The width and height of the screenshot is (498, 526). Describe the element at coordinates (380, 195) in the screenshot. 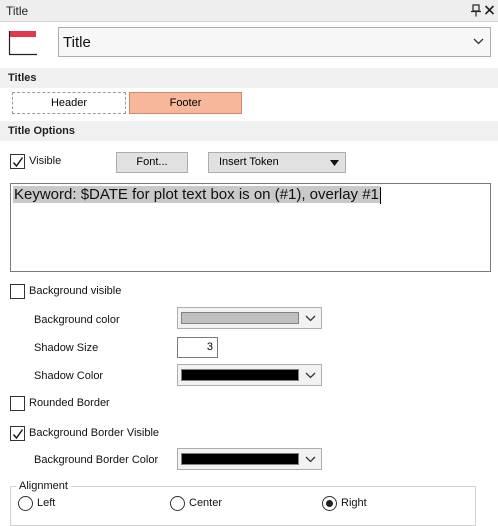

I see `text-caret` at that location.